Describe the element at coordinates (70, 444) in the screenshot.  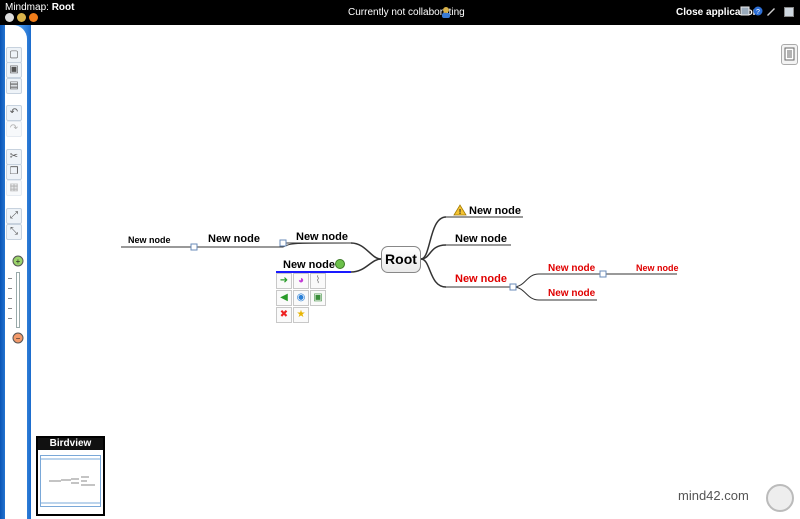
I see `birdview-title: Birdview` at that location.